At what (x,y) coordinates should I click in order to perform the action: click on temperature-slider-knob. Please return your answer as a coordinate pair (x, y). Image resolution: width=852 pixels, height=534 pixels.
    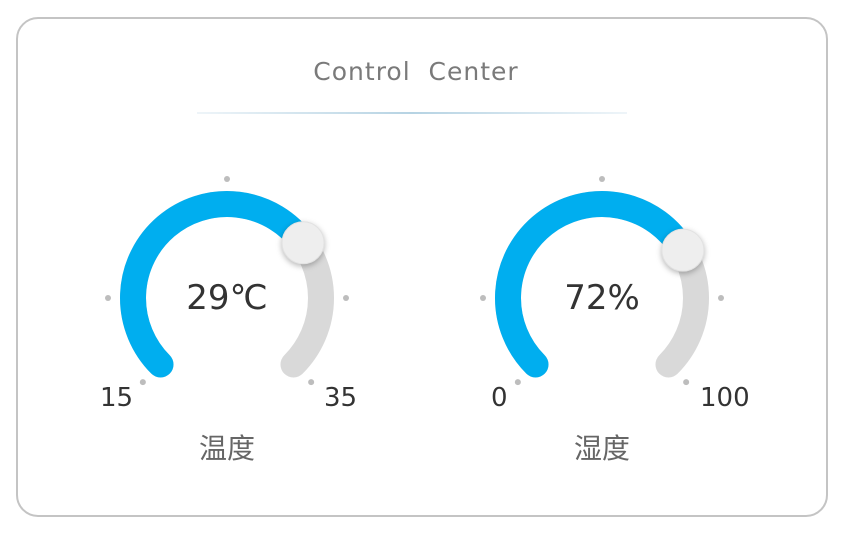
    Looking at the image, I should click on (303, 243).